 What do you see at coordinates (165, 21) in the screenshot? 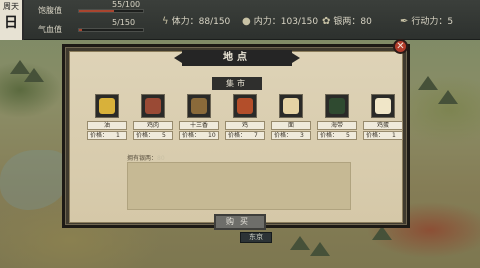
I see `stamina-icon: ϟ` at bounding box center [165, 21].